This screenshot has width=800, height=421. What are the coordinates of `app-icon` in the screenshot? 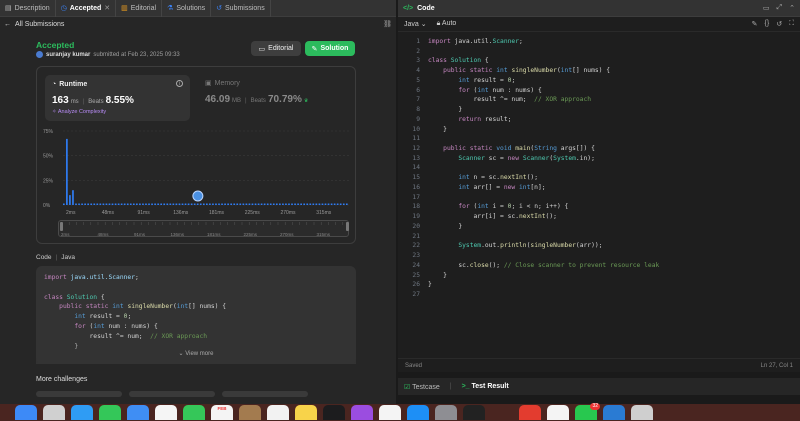 It's located at (530, 412).